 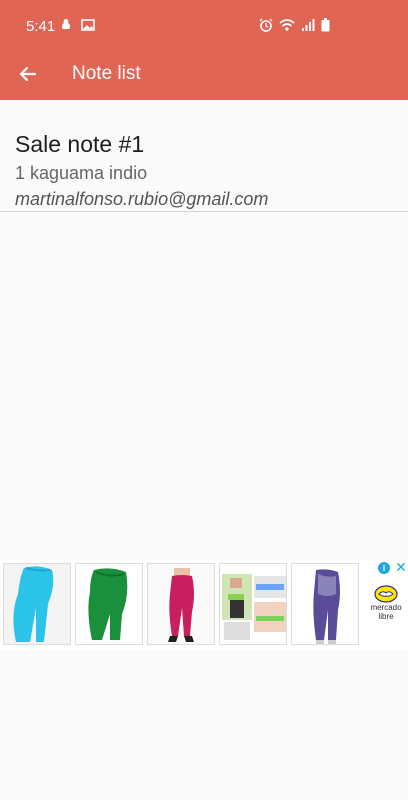 I want to click on alarm-icon, so click(x=266, y=27).